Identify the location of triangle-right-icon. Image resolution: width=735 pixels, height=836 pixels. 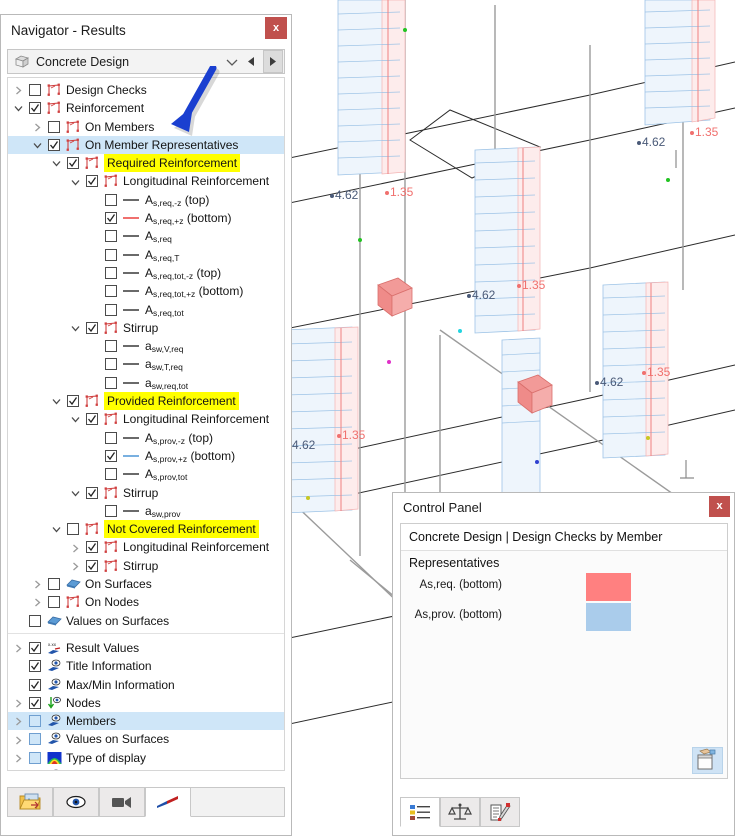
(273, 61).